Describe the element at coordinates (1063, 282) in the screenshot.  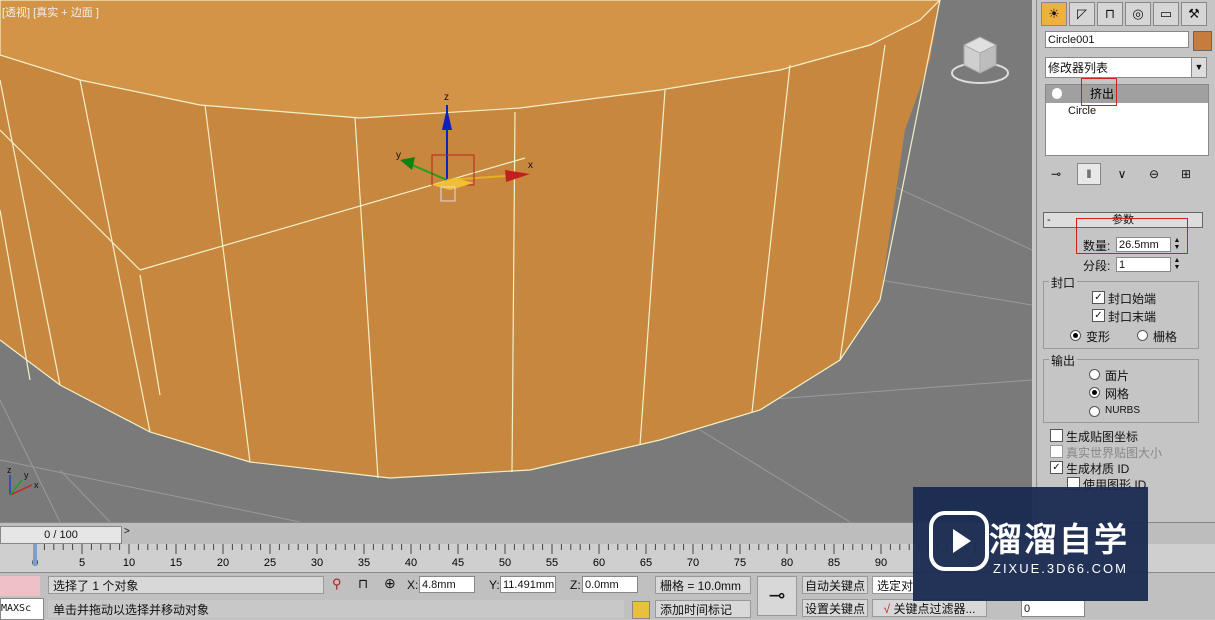
I see `capping-title: 封口` at that location.